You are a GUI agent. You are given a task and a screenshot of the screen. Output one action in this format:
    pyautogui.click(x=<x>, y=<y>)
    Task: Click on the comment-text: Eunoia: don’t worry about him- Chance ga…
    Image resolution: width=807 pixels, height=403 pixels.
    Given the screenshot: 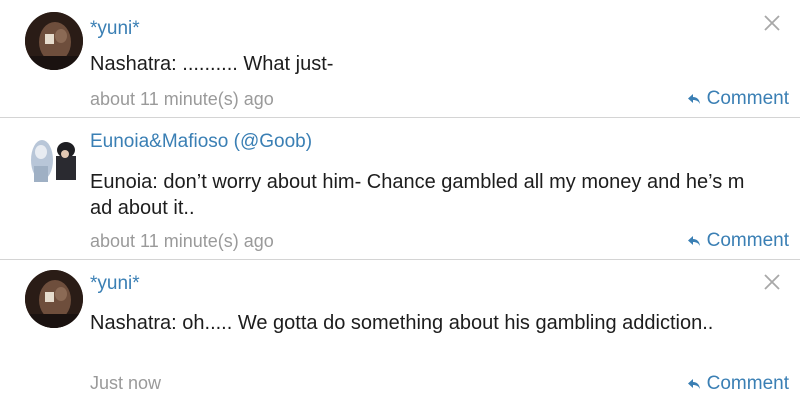 What is the action you would take?
    pyautogui.click(x=417, y=195)
    